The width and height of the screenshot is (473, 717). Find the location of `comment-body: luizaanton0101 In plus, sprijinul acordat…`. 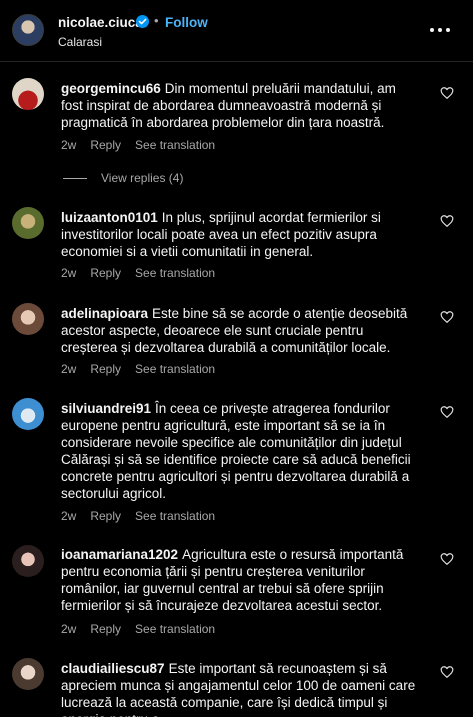

comment-body: luizaanton0101 In plus, sprijinul acordat… is located at coordinates (241, 234).